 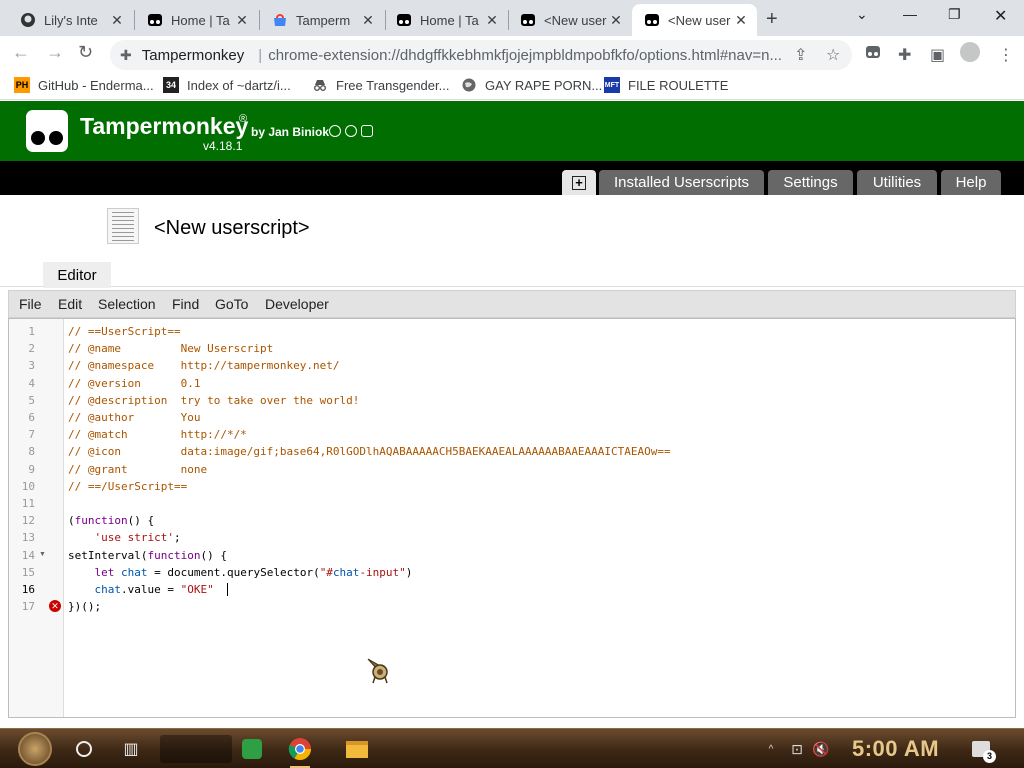 I want to click on line-number: 13, so click(x=28, y=538).